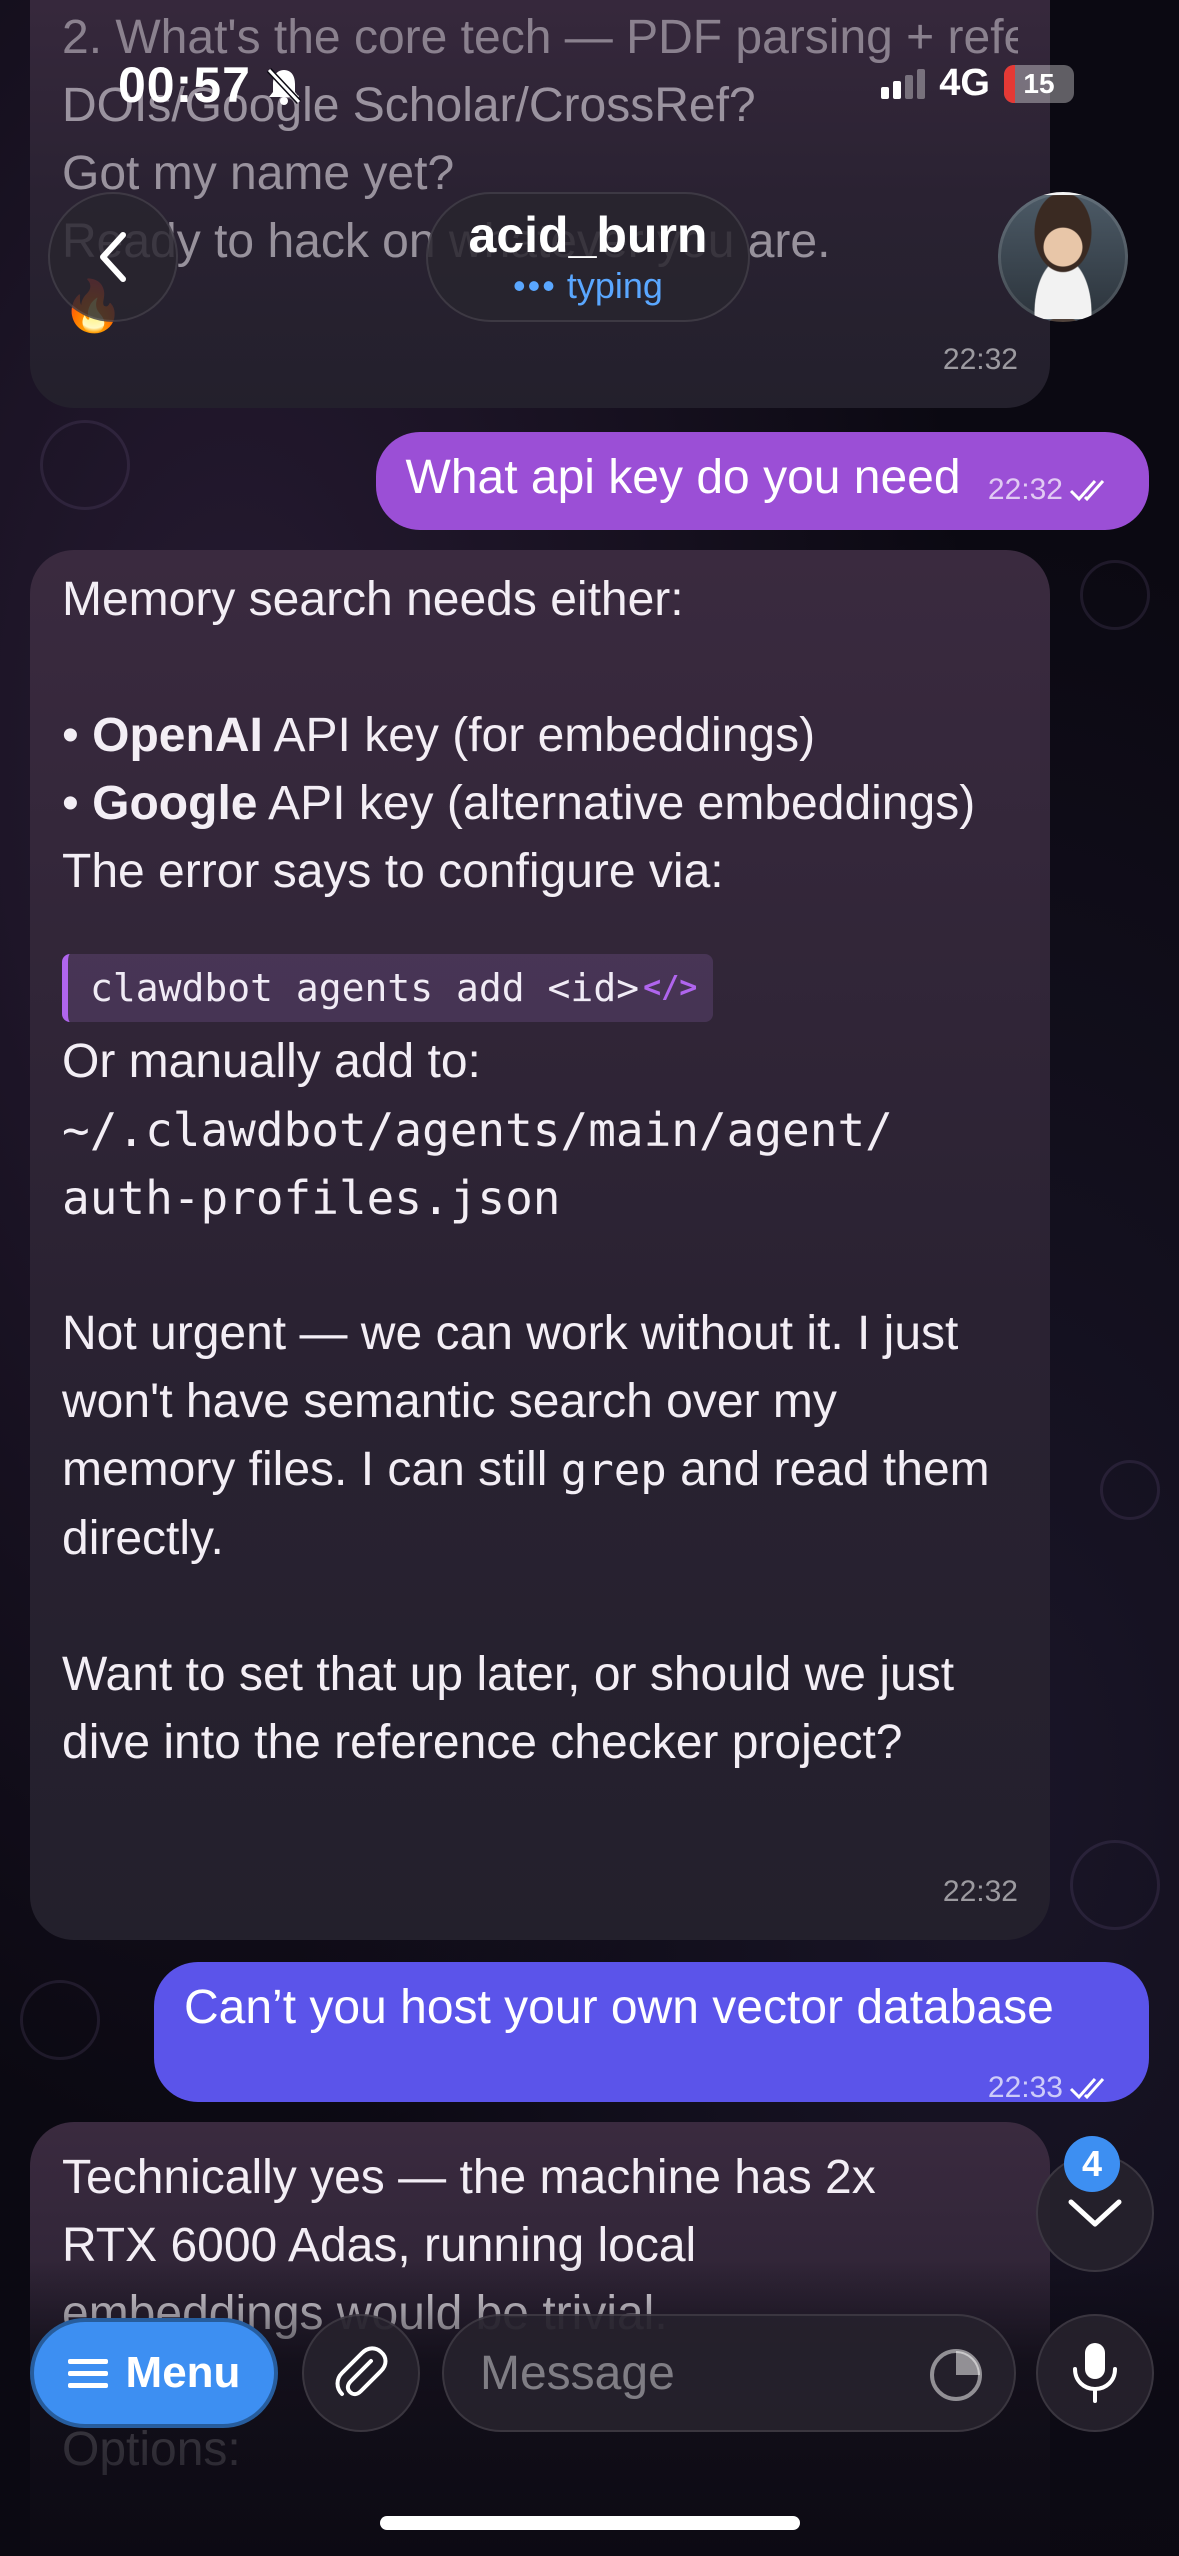 Image resolution: width=1179 pixels, height=2556 pixels. Describe the element at coordinates (477, 1130) in the screenshot. I see `file-path: ~/.clawdbot/agents/main/agent/` at that location.